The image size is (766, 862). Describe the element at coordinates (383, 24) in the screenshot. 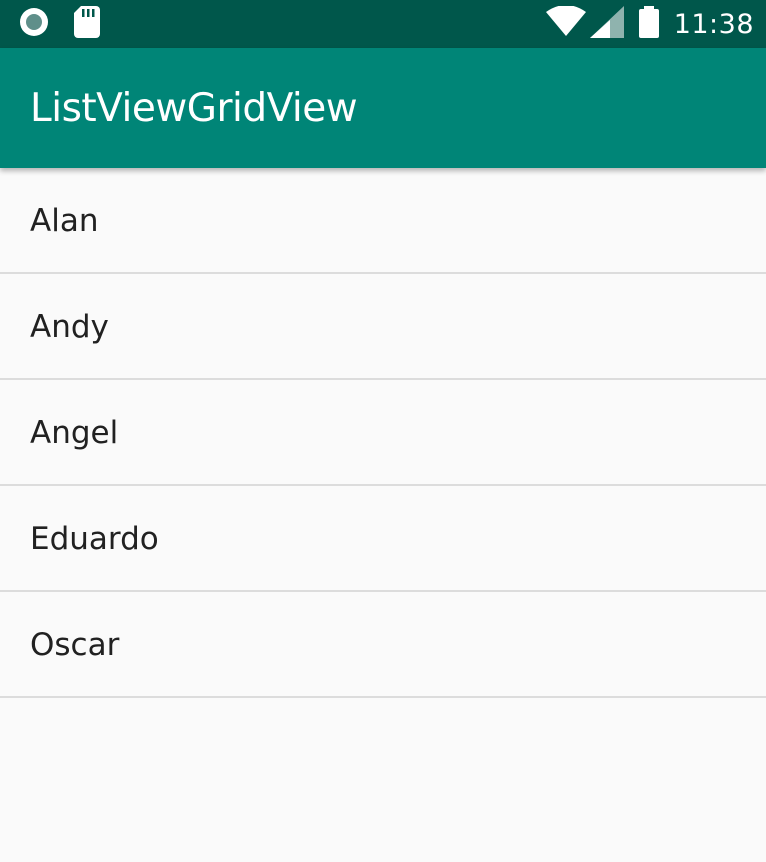

I see `status-bar: 11:38` at that location.